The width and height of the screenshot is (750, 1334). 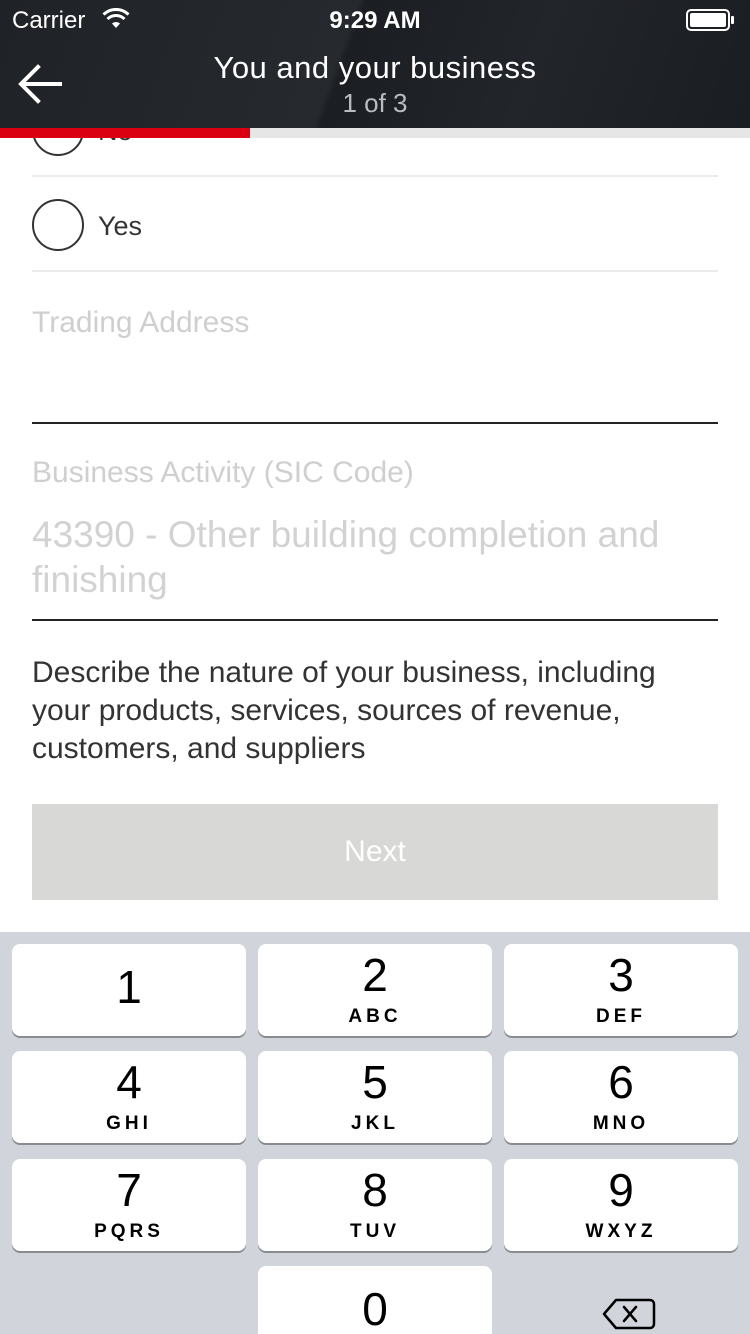 I want to click on step-indicator: 1 of 3, so click(x=375, y=103).